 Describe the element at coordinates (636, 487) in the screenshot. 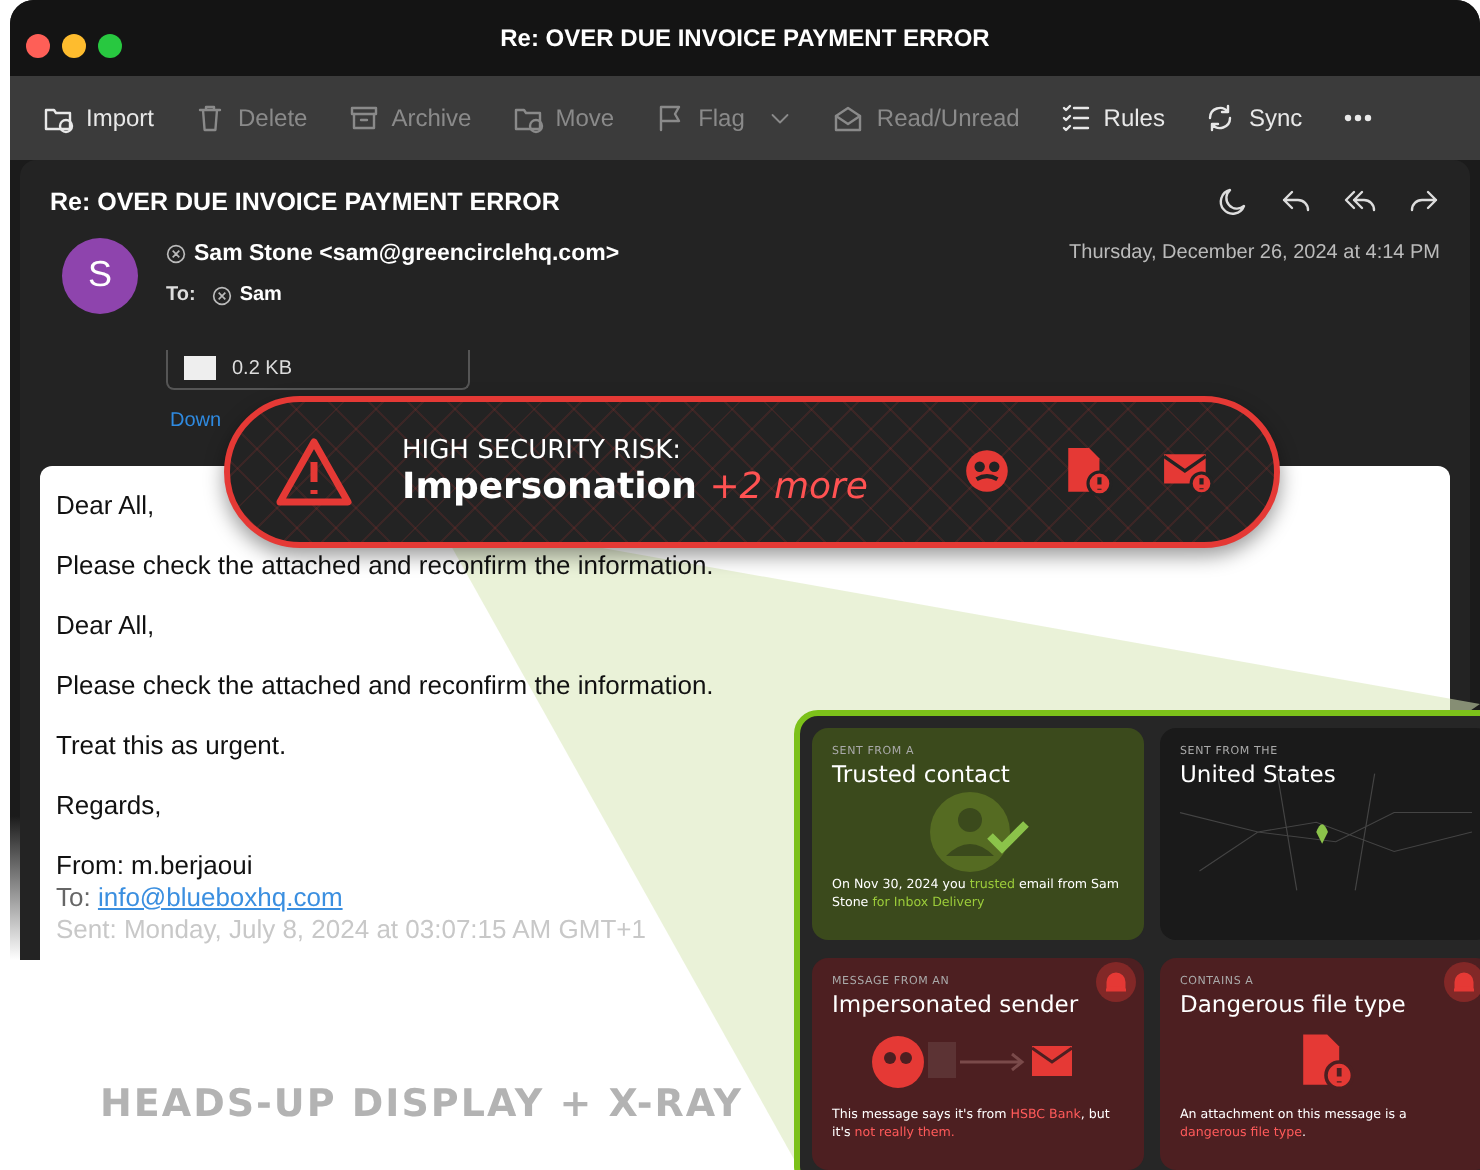

I see `alert-threat: Impersonation +2 more` at that location.